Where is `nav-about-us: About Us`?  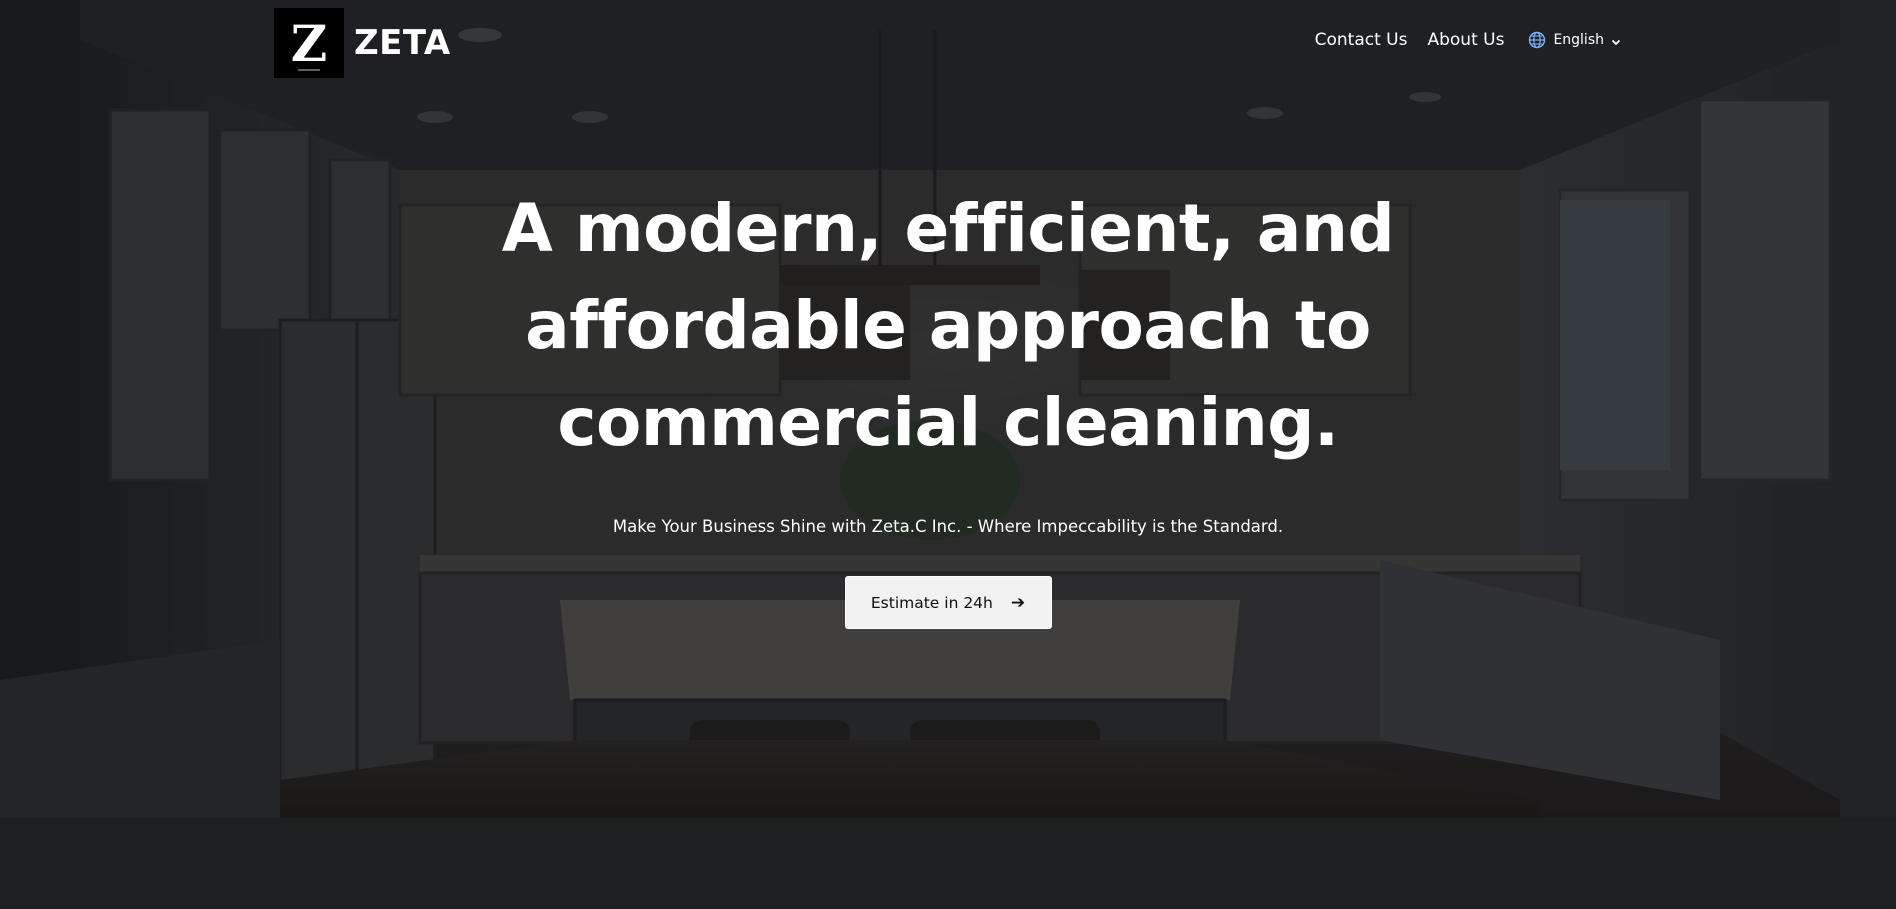 nav-about-us: About Us is located at coordinates (1465, 40).